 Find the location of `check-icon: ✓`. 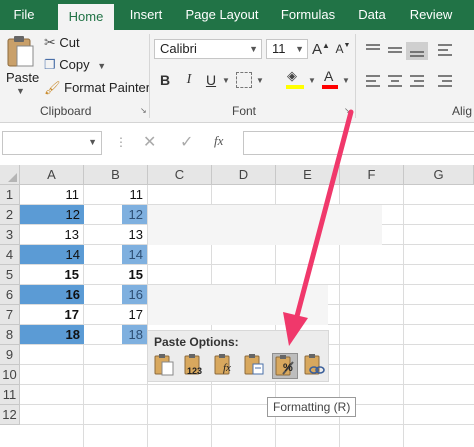

check-icon: ✓ is located at coordinates (186, 142).